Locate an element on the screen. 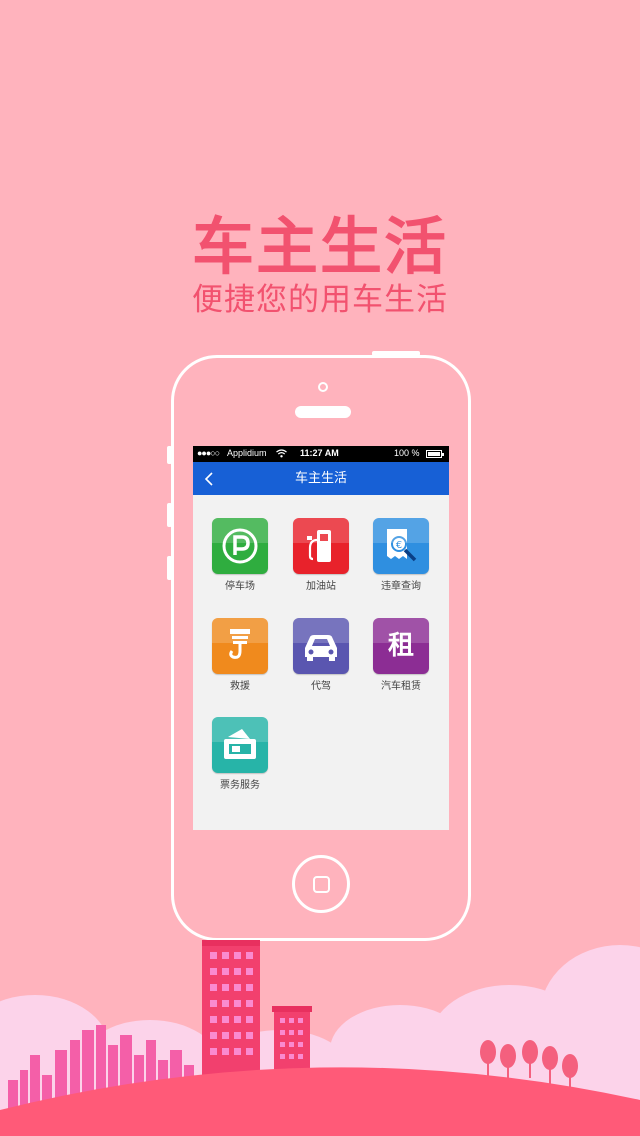 This screenshot has height=1136, width=640. rental-icon: 租 is located at coordinates (400, 646).